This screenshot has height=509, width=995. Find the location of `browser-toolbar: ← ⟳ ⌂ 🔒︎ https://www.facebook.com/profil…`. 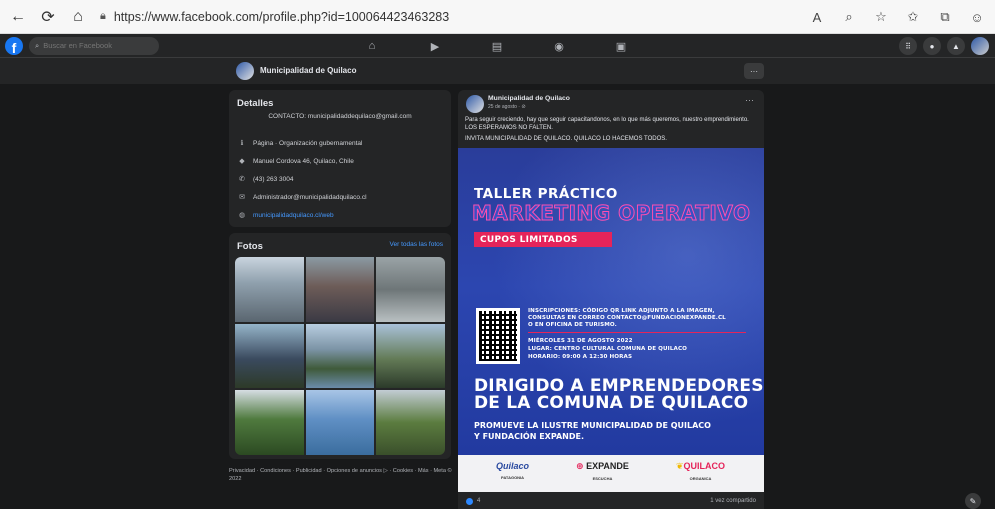

browser-toolbar: ← ⟳ ⌂ 🔒︎ https://www.facebook.com/profil… is located at coordinates (497, 17).